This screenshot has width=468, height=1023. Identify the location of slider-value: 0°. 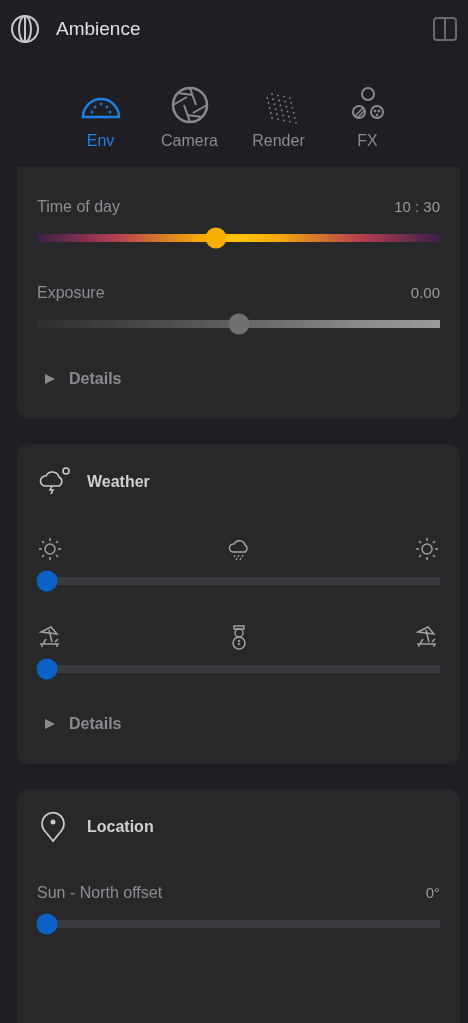
(432, 893).